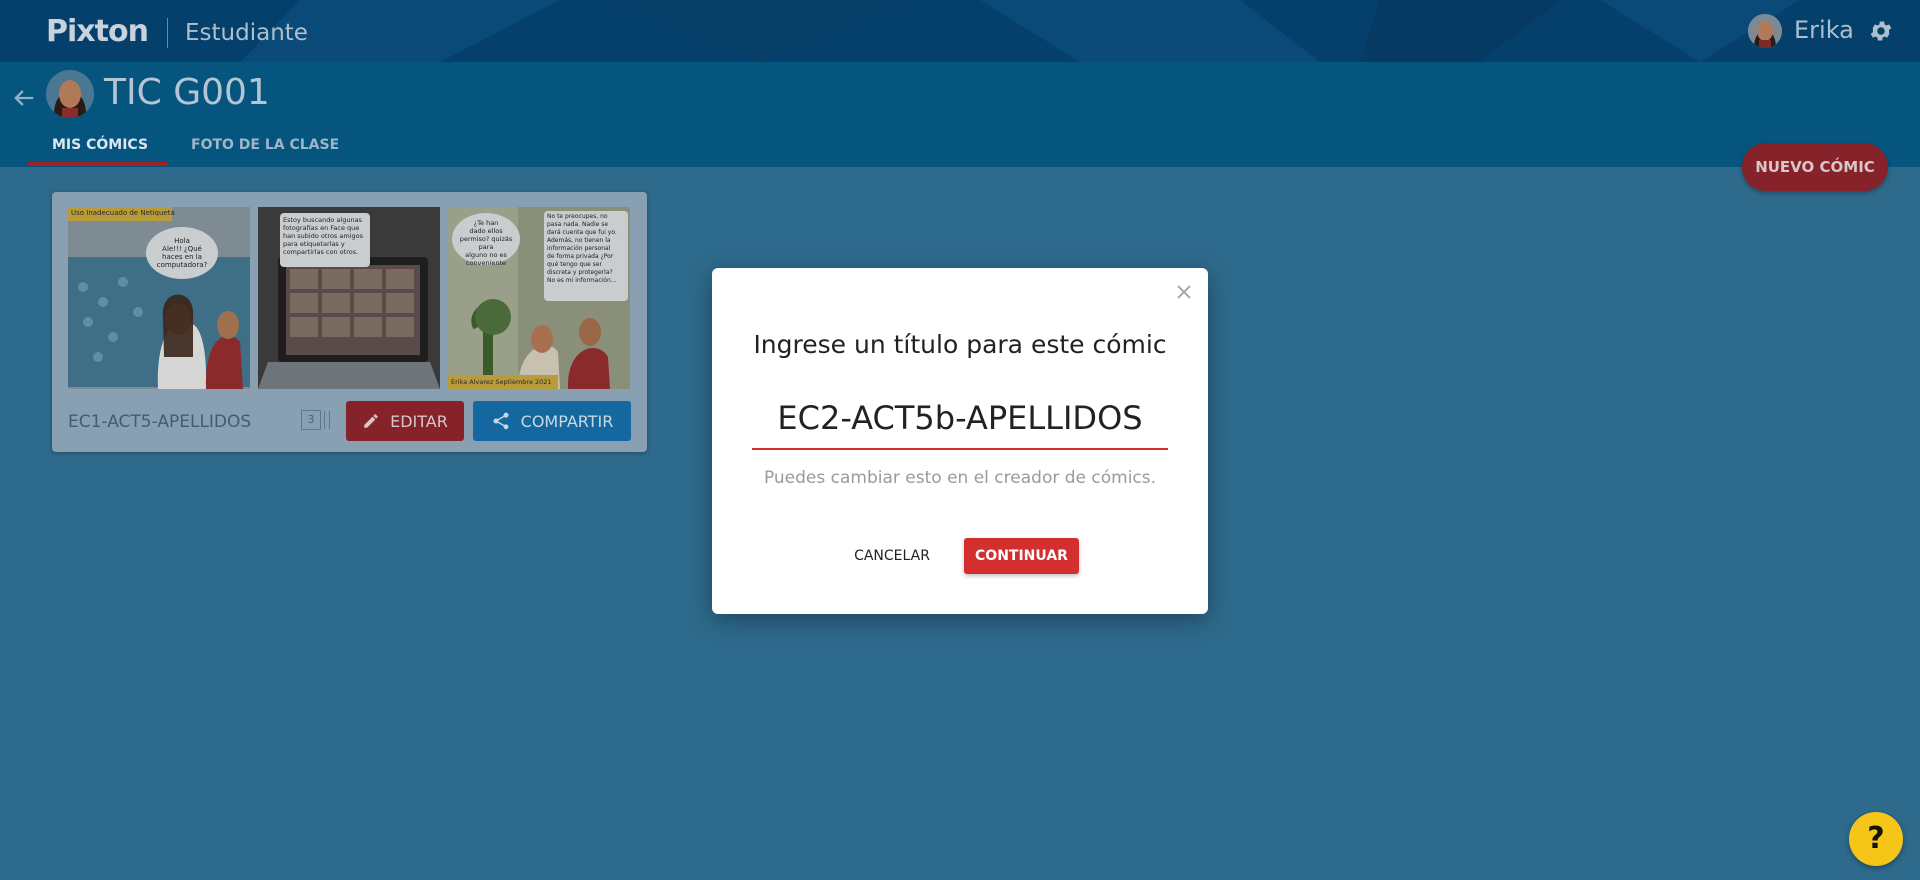 This screenshot has height=880, width=1920. I want to click on share-button: COMPARTIR, so click(552, 421).